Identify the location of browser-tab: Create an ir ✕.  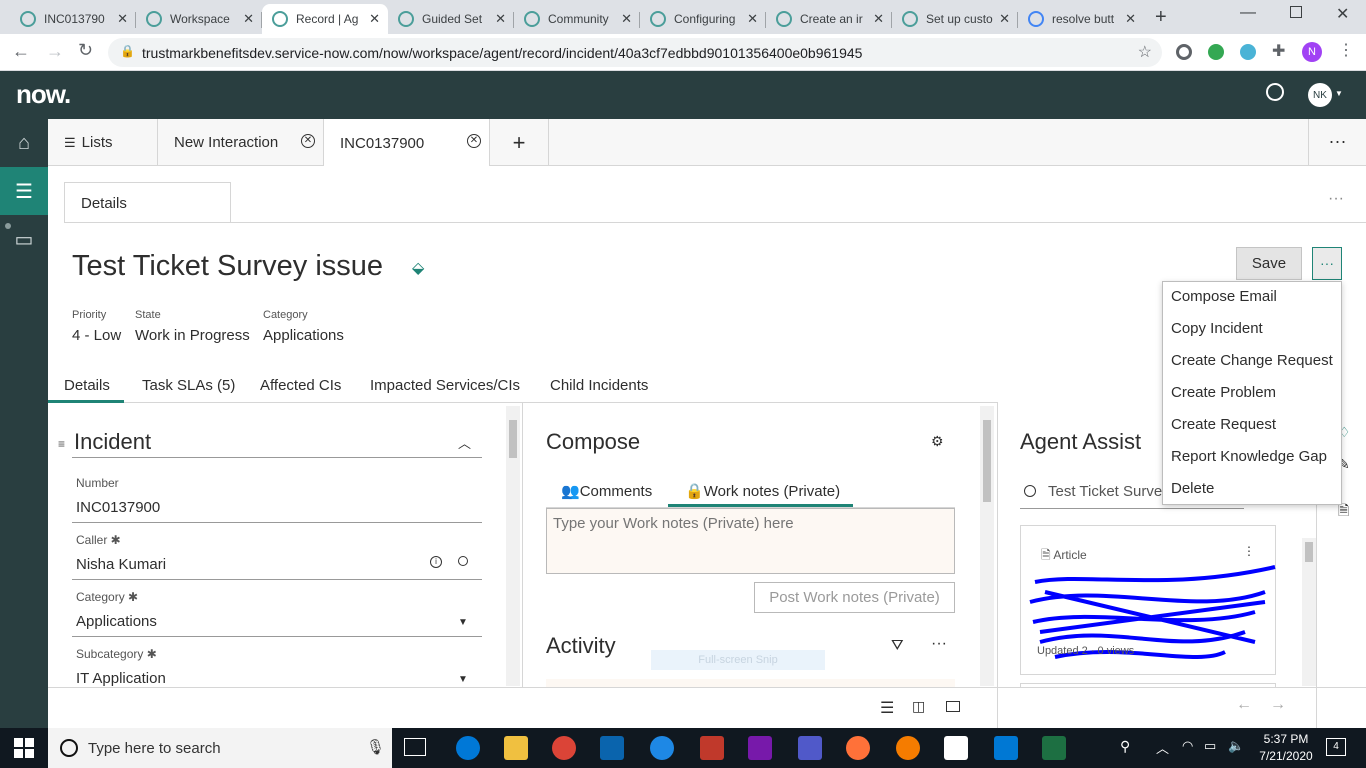
(829, 19).